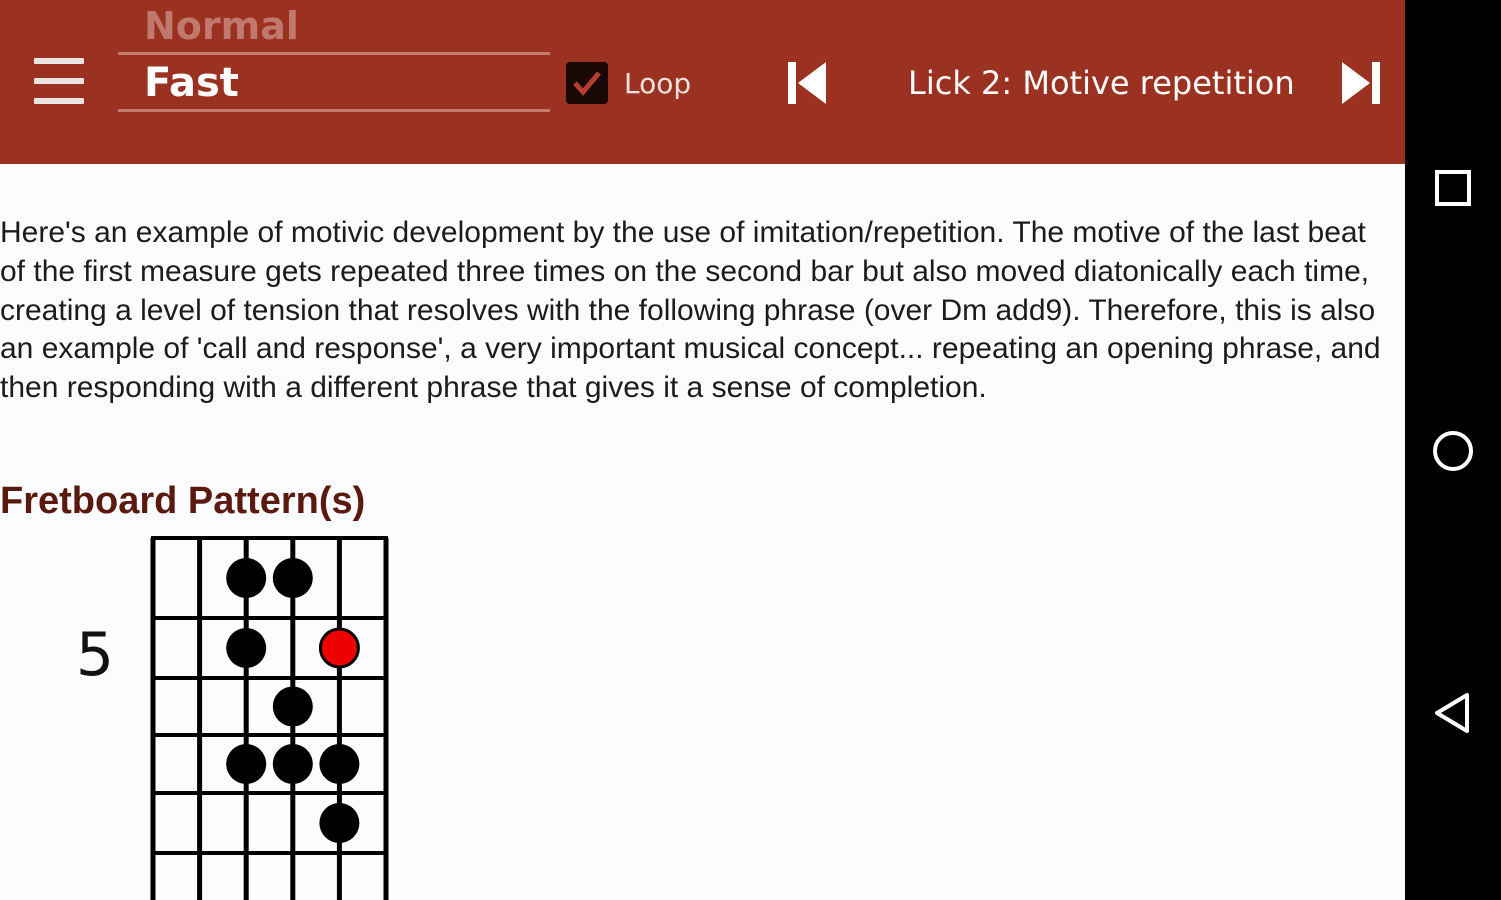 This screenshot has width=1501, height=900. What do you see at coordinates (221, 26) in the screenshot?
I see `speed-option-previous: Normal` at bounding box center [221, 26].